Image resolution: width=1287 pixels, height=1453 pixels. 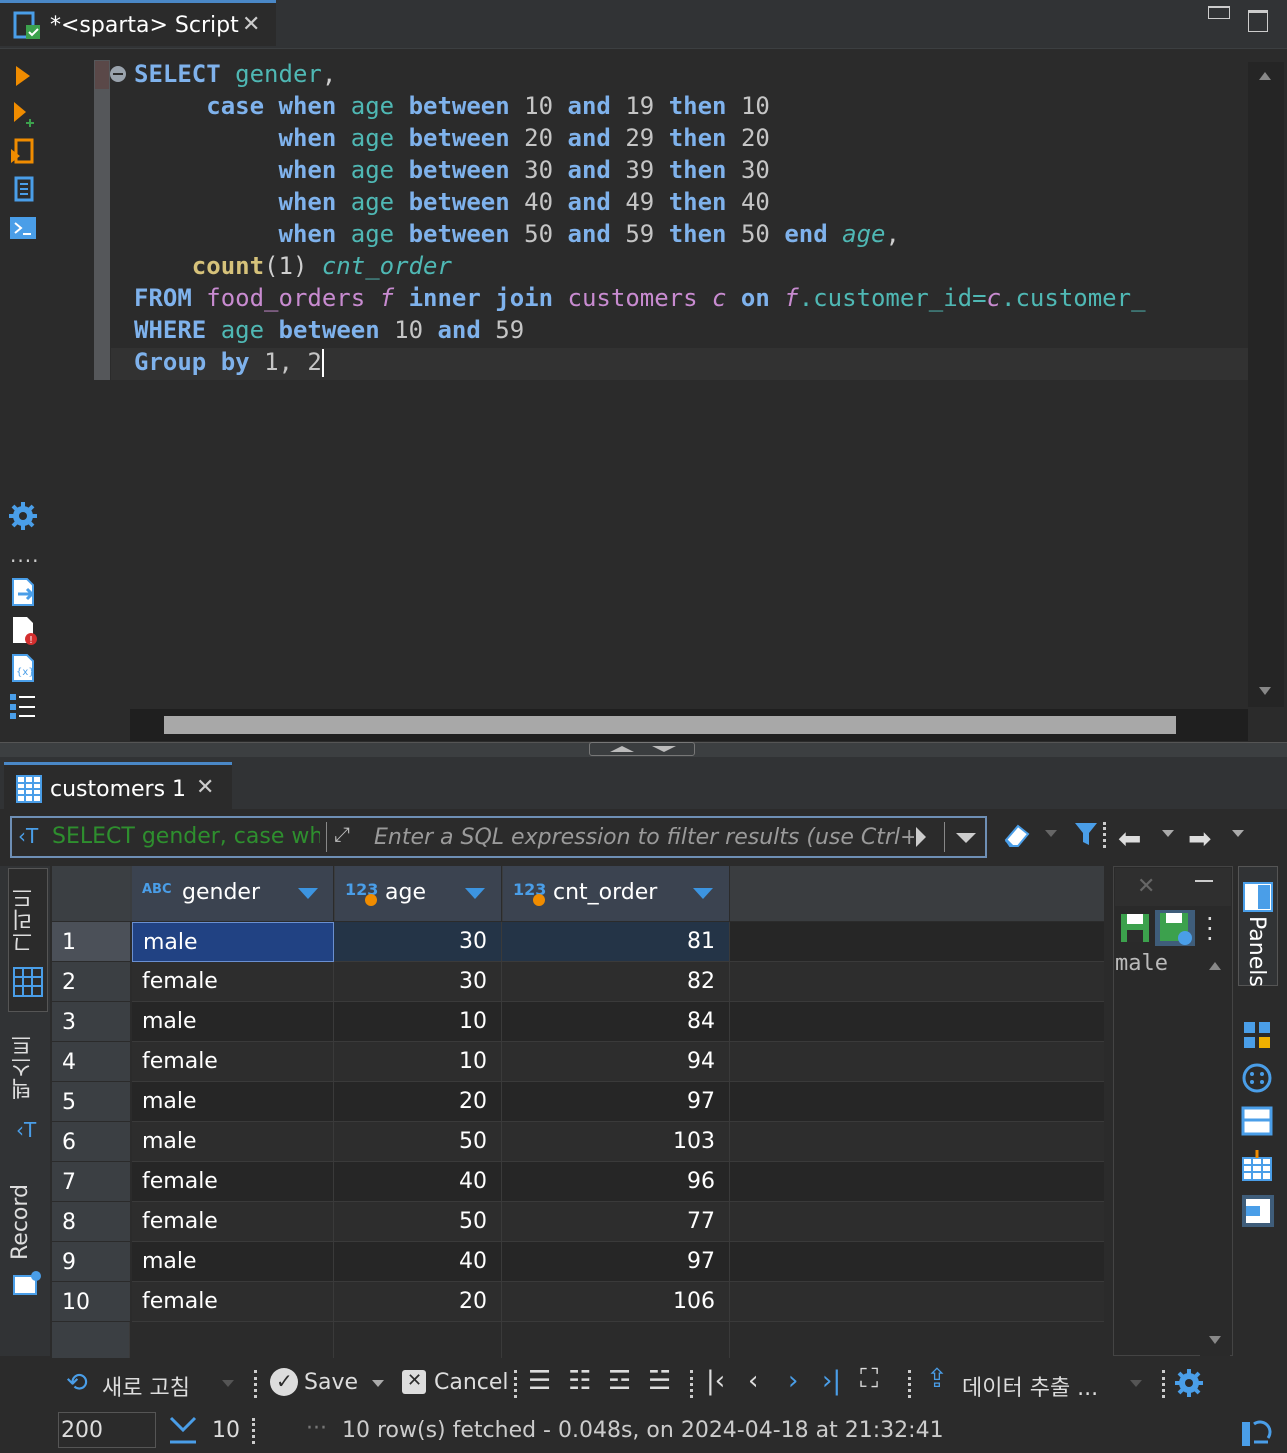 I want to click on previous-page-icon: ‹, so click(x=753, y=1381).